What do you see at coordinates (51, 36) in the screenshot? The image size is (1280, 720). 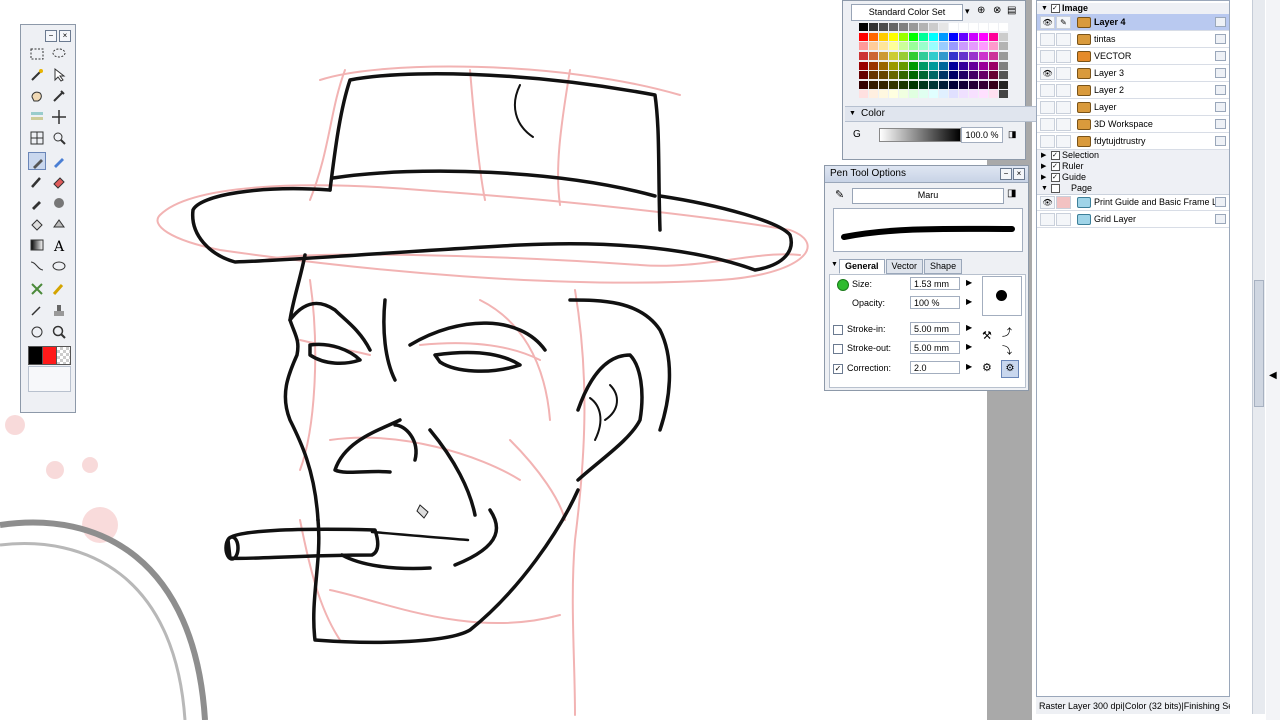 I see `minimize-button: −` at bounding box center [51, 36].